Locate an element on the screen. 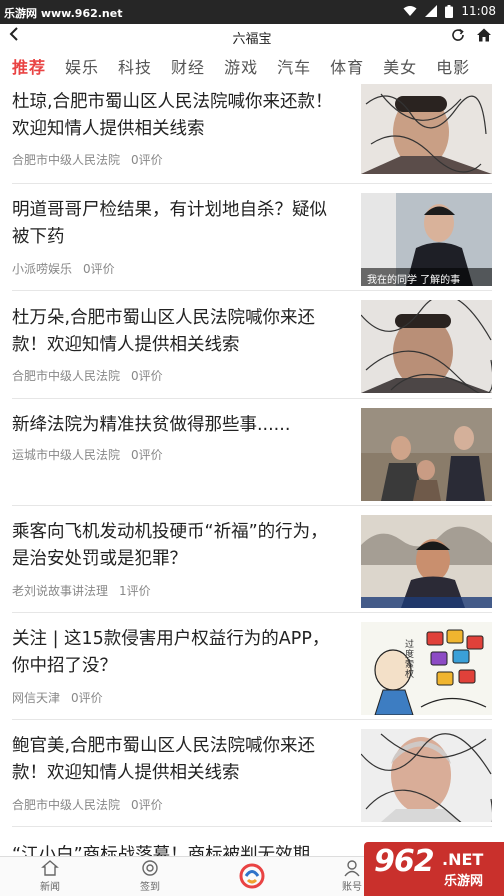 This screenshot has width=504, height=896. status-site-text: 乐游网 www.962.net is located at coordinates (63, 13).